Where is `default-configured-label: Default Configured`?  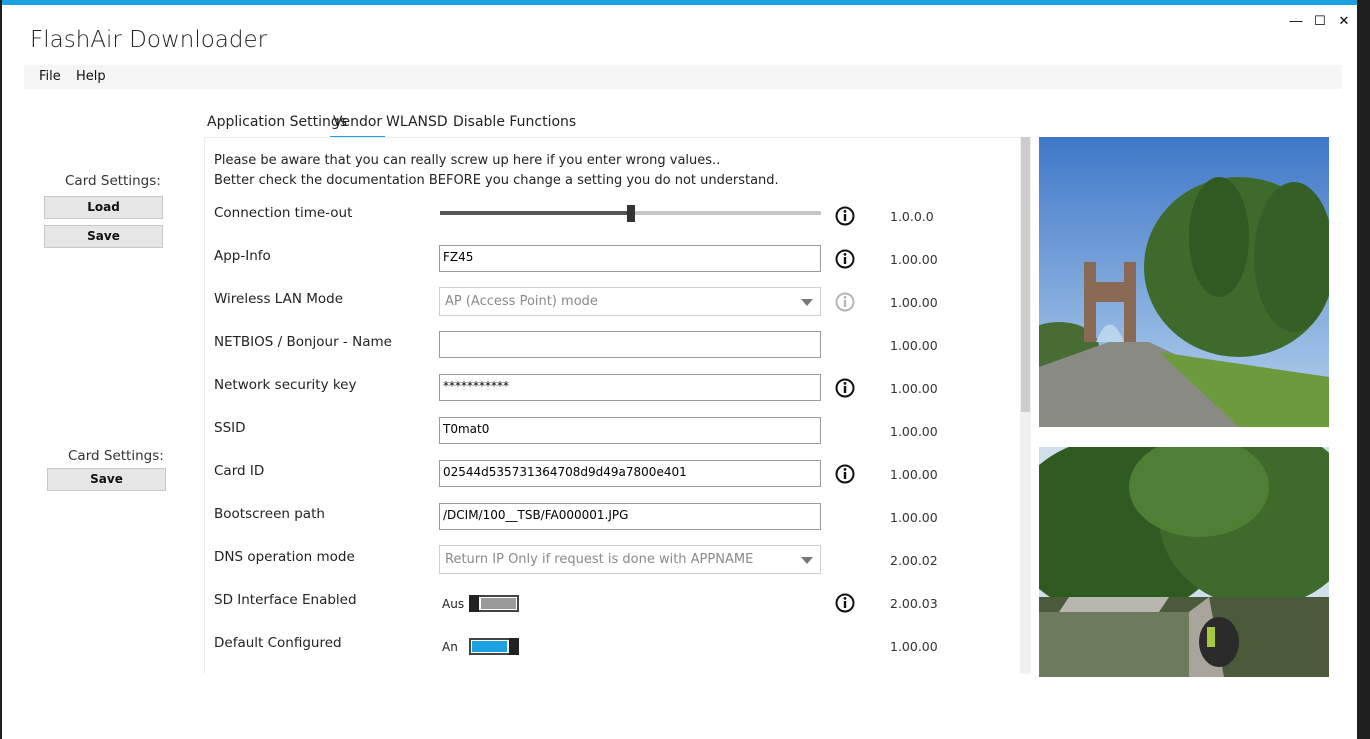
default-configured-label: Default Configured is located at coordinates (278, 643).